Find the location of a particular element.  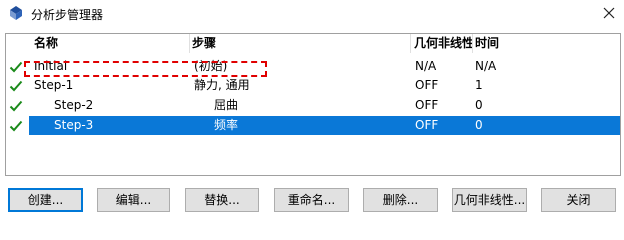

title-bar: 分析步管理器 is located at coordinates (312, 14).